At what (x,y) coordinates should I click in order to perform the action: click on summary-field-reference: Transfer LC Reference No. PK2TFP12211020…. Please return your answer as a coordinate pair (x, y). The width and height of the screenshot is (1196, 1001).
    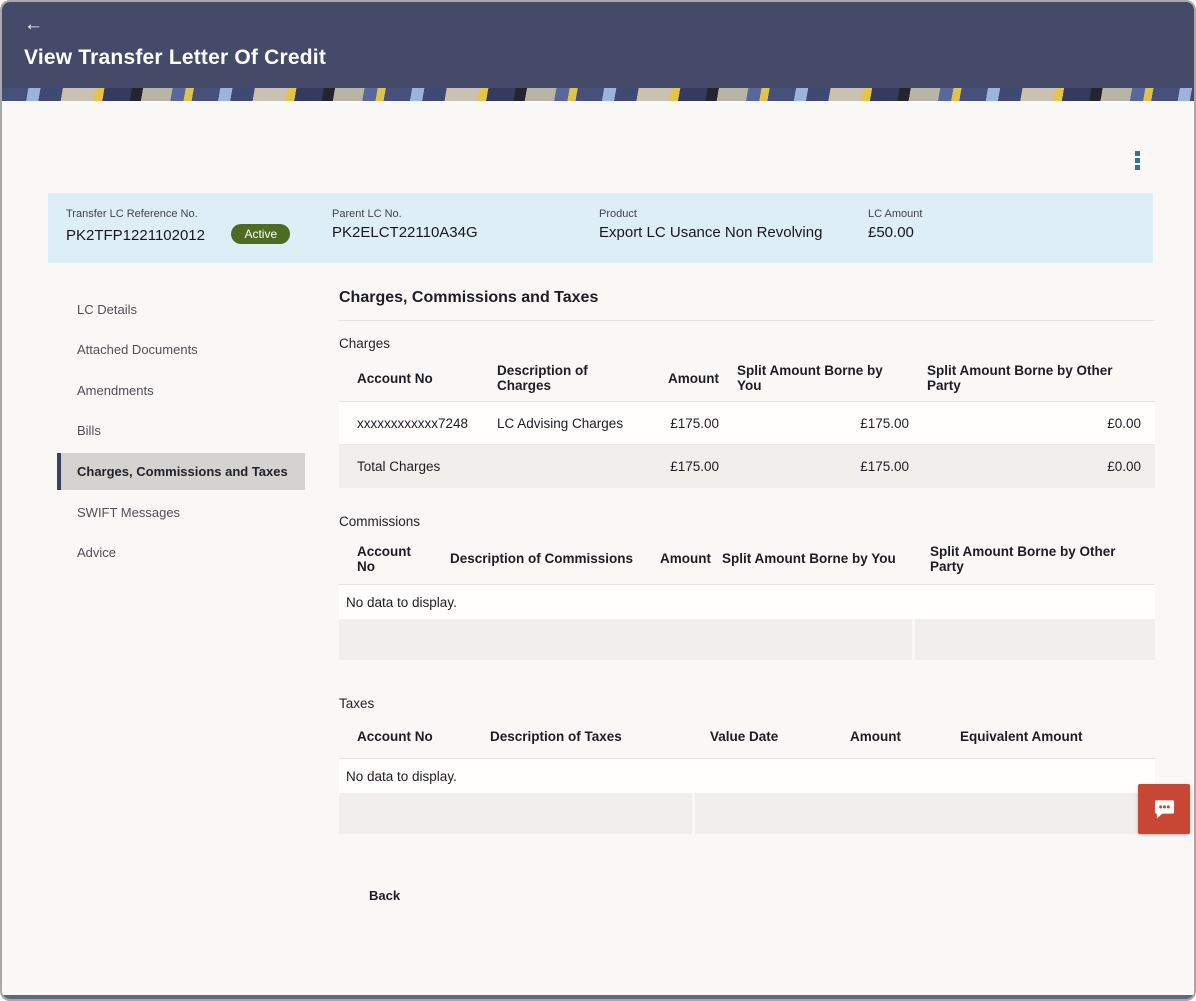
    Looking at the image, I should click on (199, 235).